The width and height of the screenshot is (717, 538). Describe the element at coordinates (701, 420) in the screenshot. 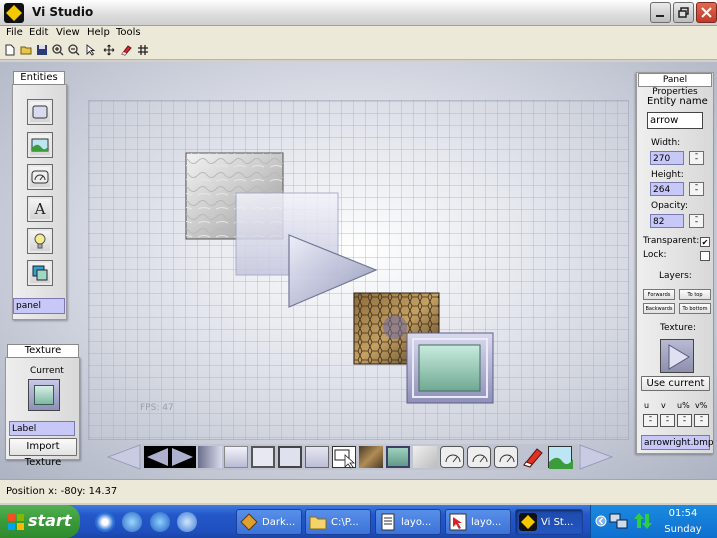

I see `v-percent-stepper: --` at that location.